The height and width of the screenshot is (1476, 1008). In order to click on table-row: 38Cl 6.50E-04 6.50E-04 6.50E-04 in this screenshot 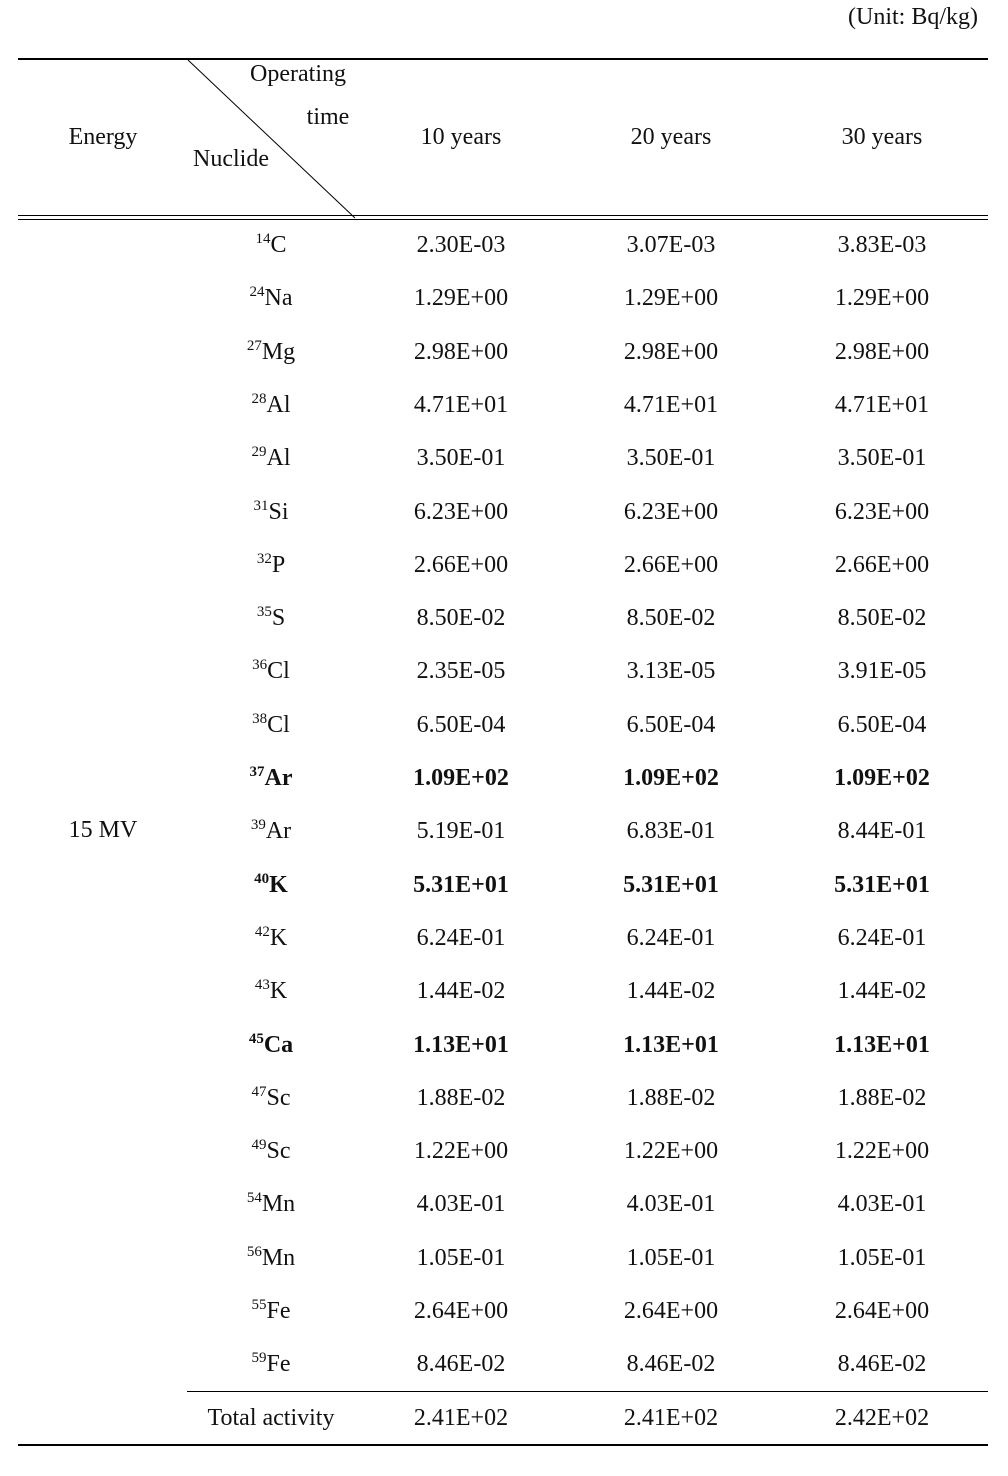, I will do `click(504, 725)`.